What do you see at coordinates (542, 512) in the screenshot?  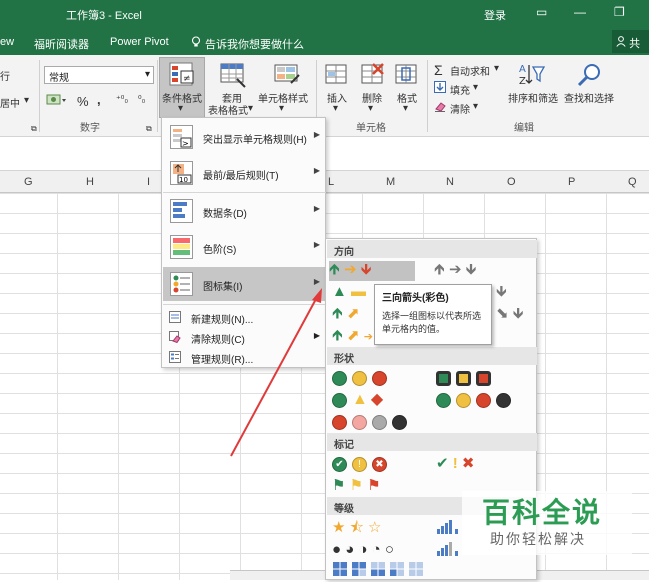 I see `watermark-name: 百科全说` at bounding box center [542, 512].